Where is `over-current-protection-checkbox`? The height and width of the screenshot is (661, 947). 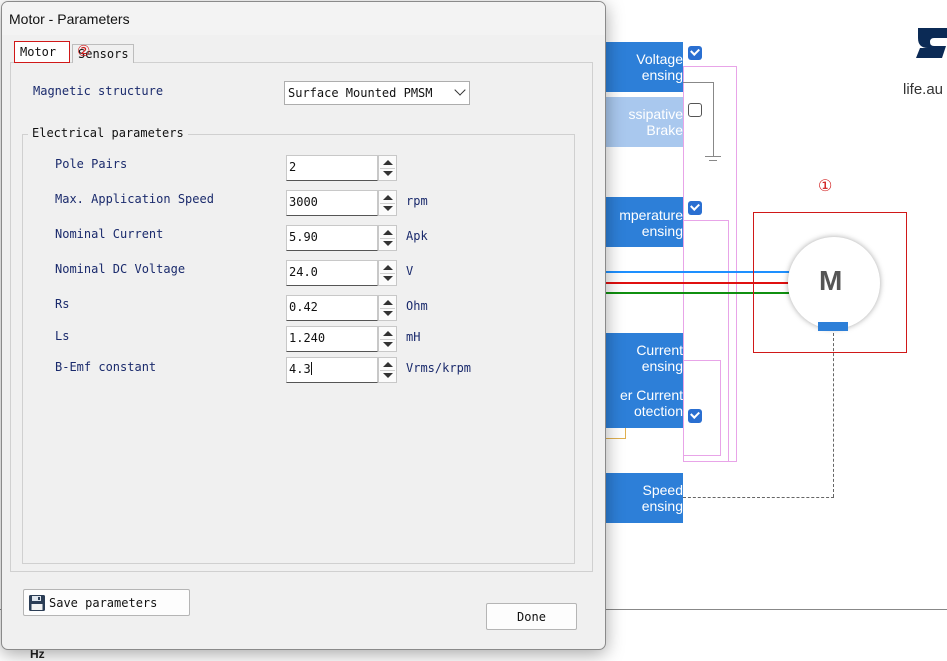 over-current-protection-checkbox is located at coordinates (695, 416).